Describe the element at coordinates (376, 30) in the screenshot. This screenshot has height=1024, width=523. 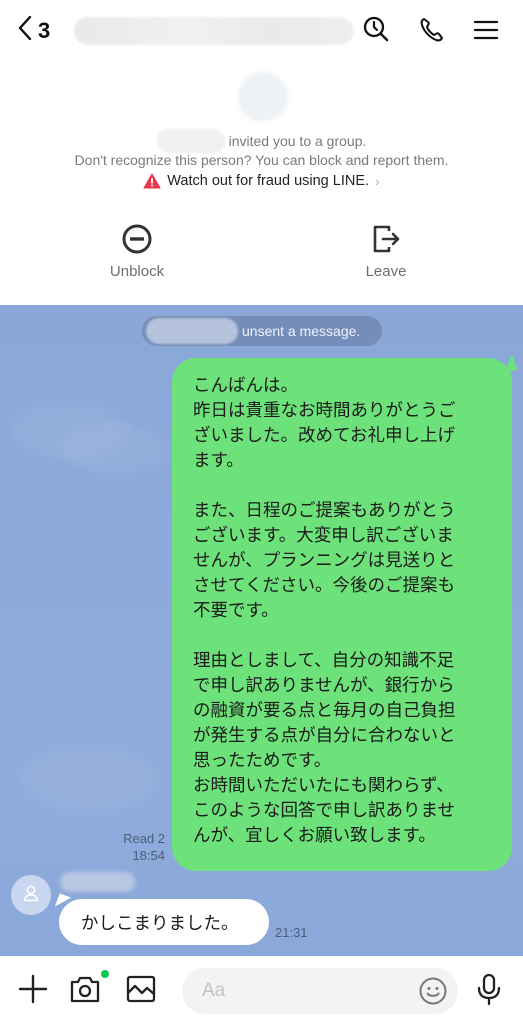
I see `search-history-icon` at that location.